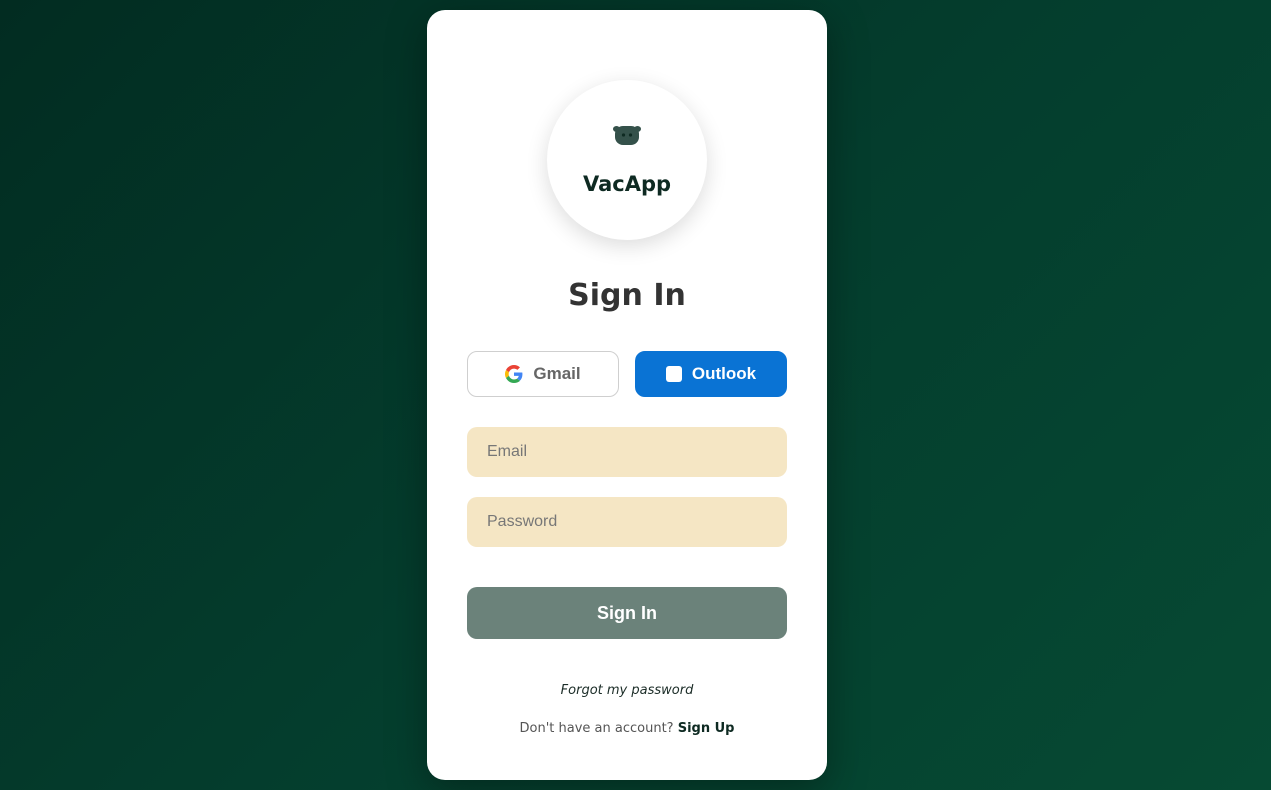 Image resolution: width=1271 pixels, height=790 pixels. I want to click on email-field, so click(627, 452).